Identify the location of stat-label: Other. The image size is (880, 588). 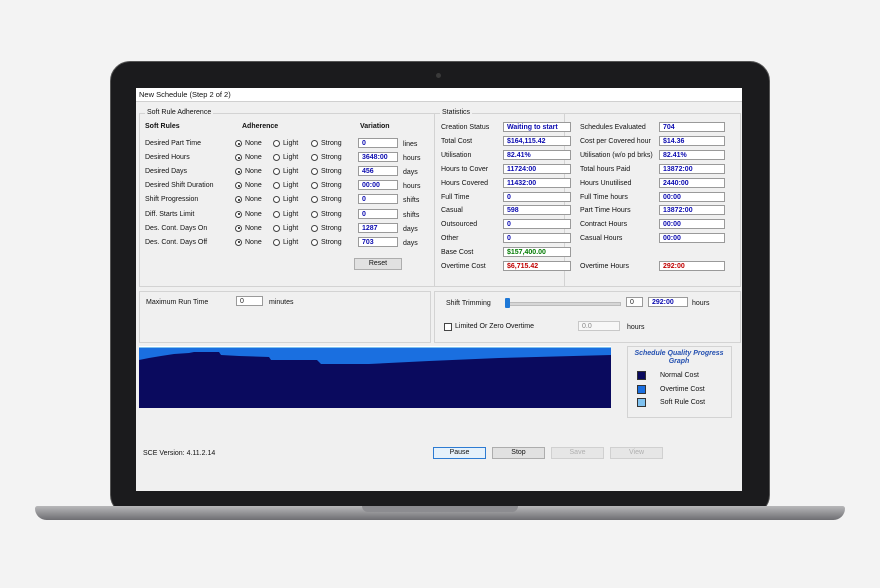
(450, 239).